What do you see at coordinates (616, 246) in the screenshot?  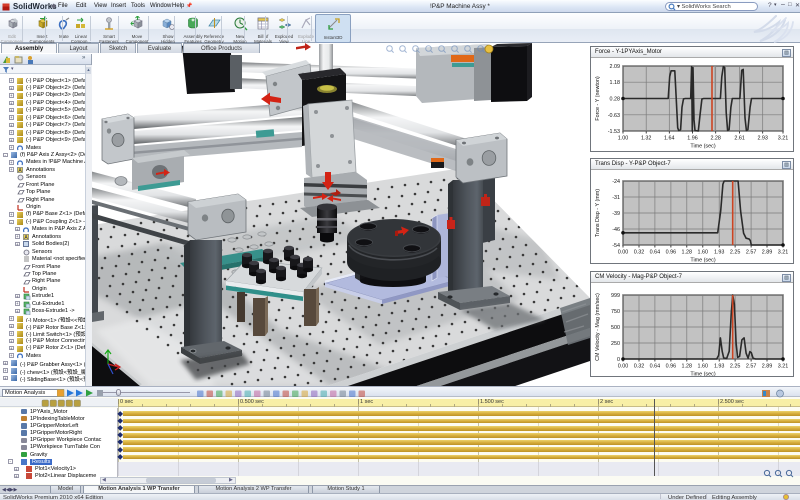 I see `svg-text: -54` at bounding box center [616, 246].